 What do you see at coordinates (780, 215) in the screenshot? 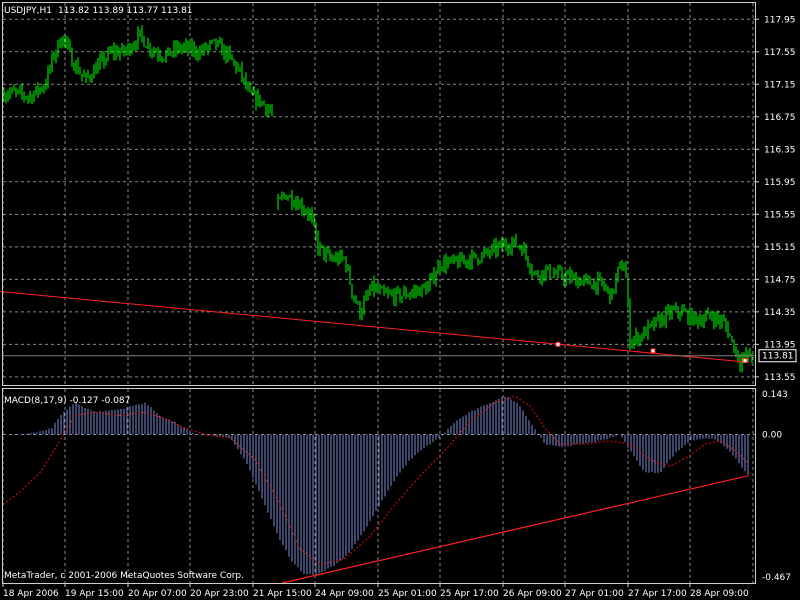
I see `price-tick-label: 115.55` at bounding box center [780, 215].